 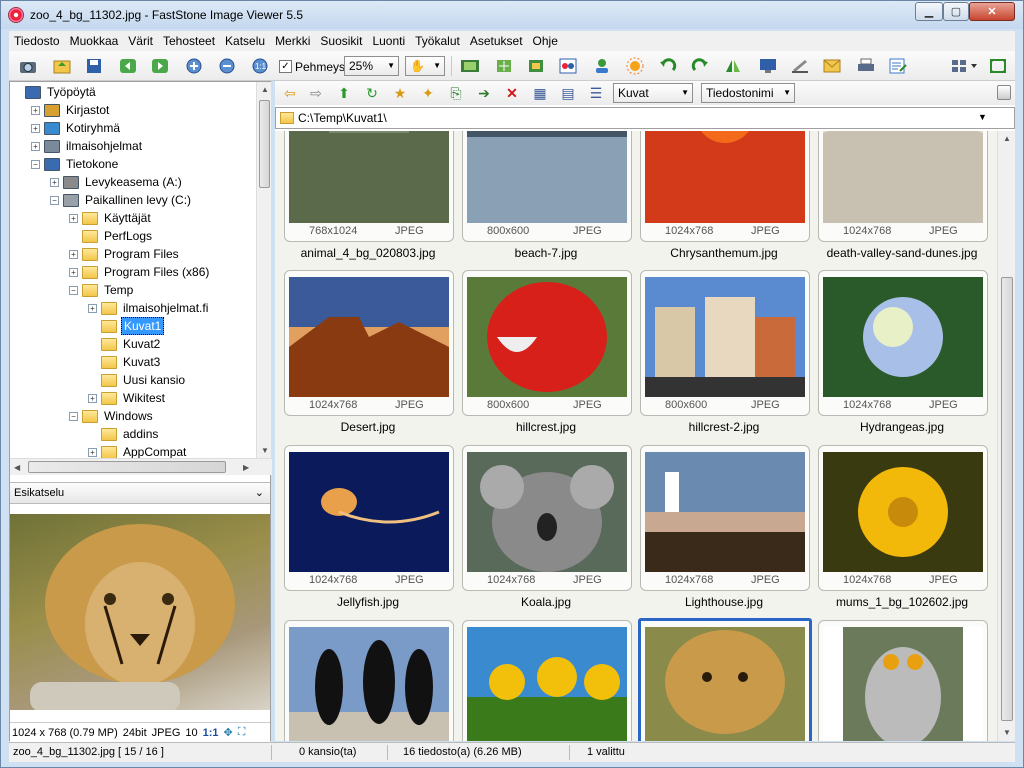 What do you see at coordinates (76, 128) in the screenshot?
I see `tree-node: + Kotiryhmä` at bounding box center [76, 128].